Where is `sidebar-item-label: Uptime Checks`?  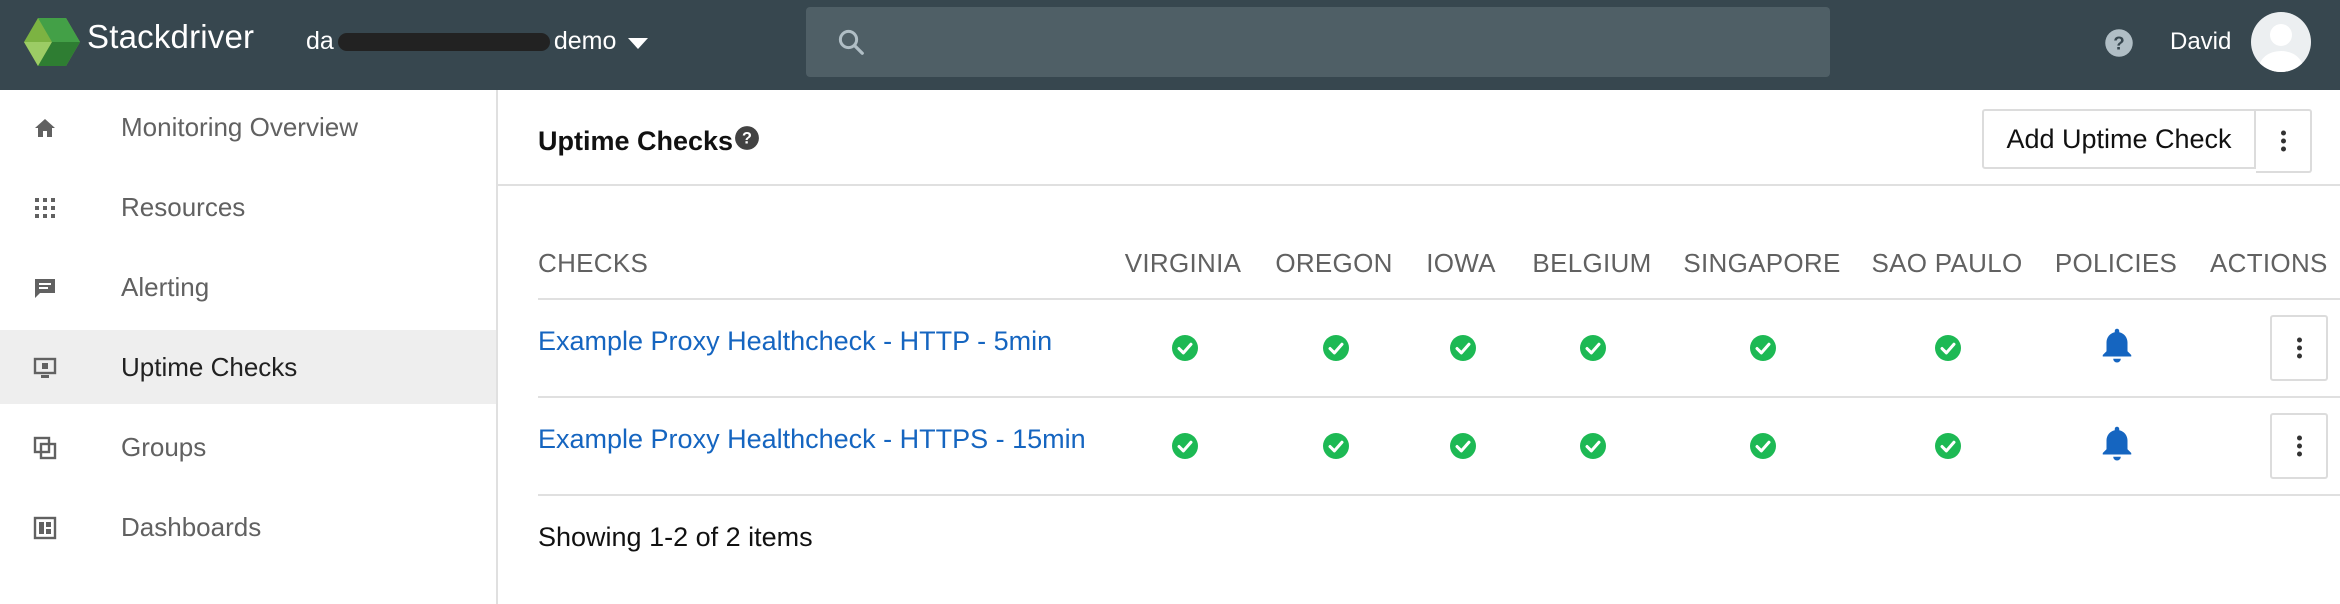 sidebar-item-label: Uptime Checks is located at coordinates (209, 367).